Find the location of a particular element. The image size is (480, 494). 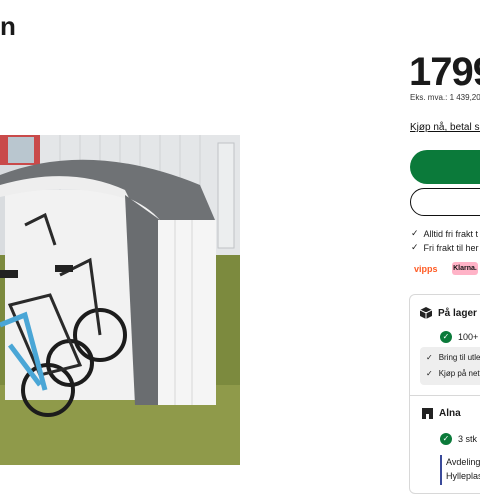

stock-count-row: ✓ 100+ is located at coordinates (459, 337).